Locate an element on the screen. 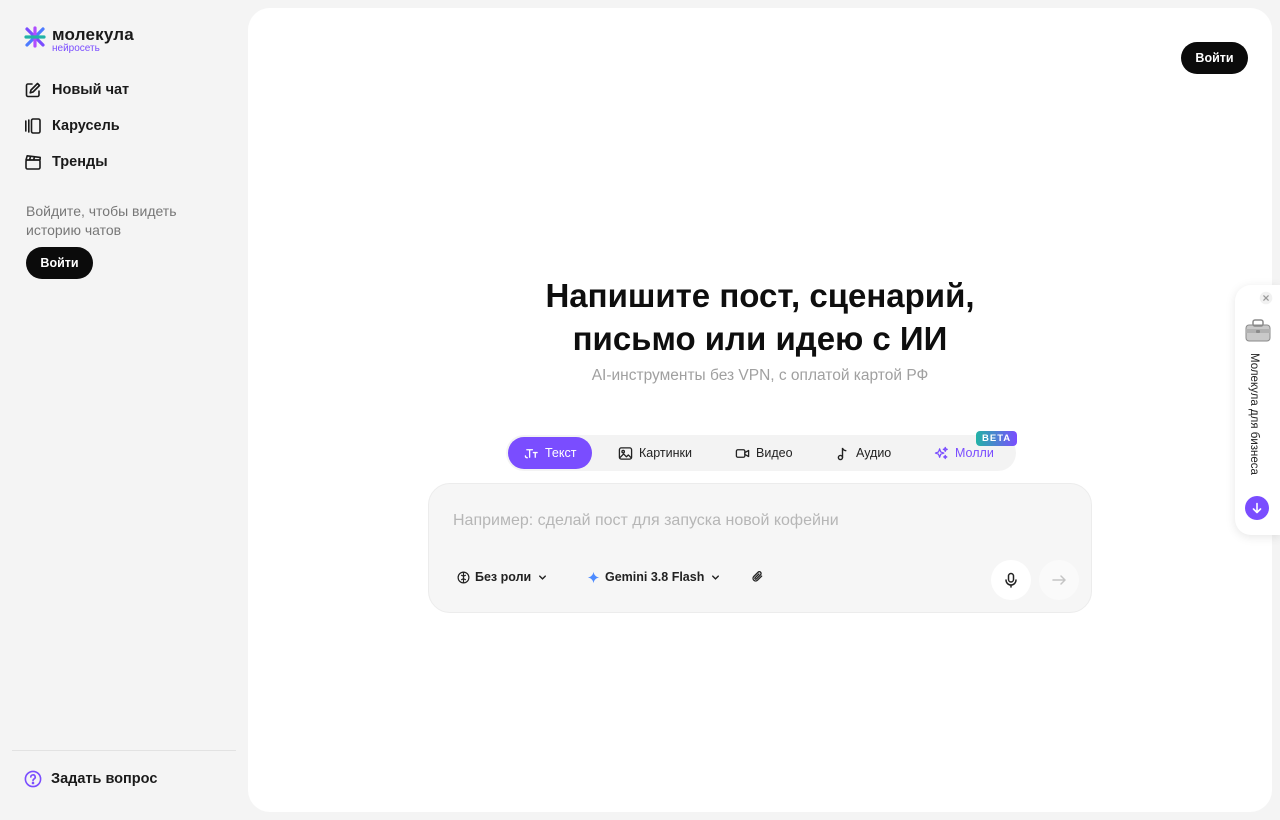  sidebar-nav: Новый чат Карусель Тренды is located at coordinates (76, 132).